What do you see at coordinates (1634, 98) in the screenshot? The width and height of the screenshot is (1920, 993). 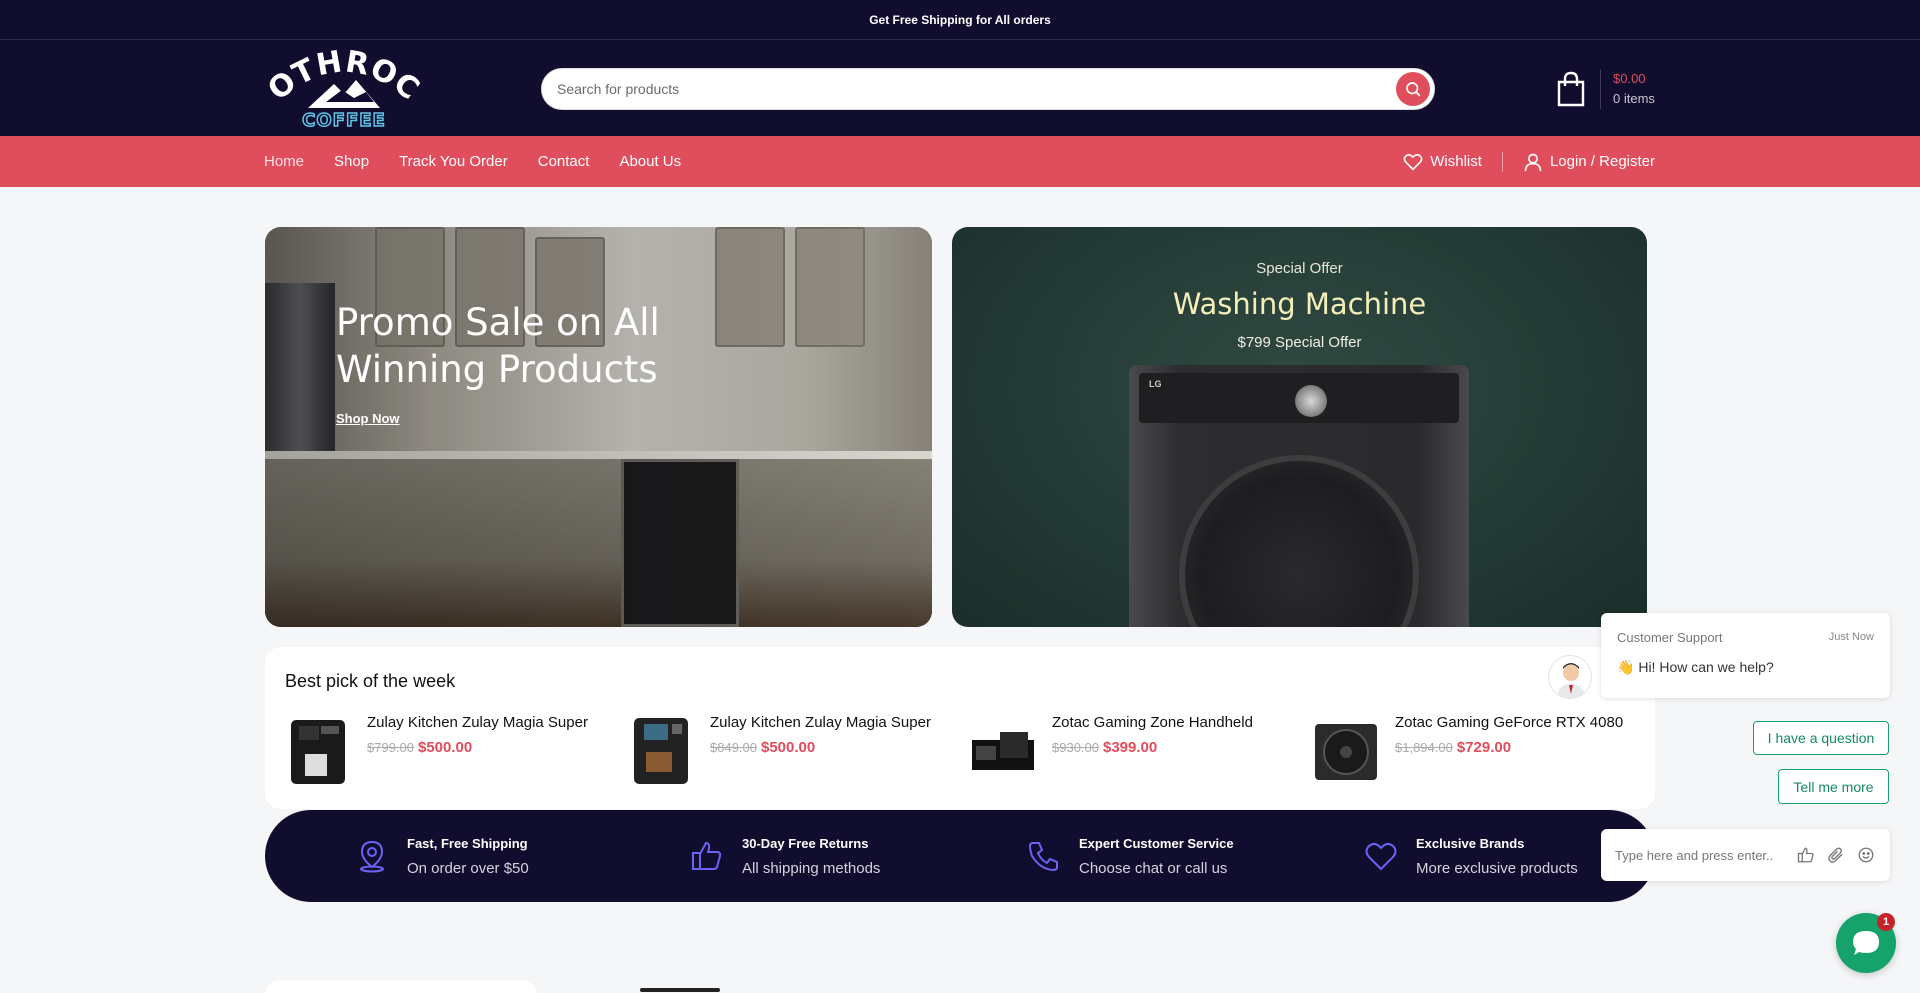 I see `cart-item-count: 0 items` at bounding box center [1634, 98].